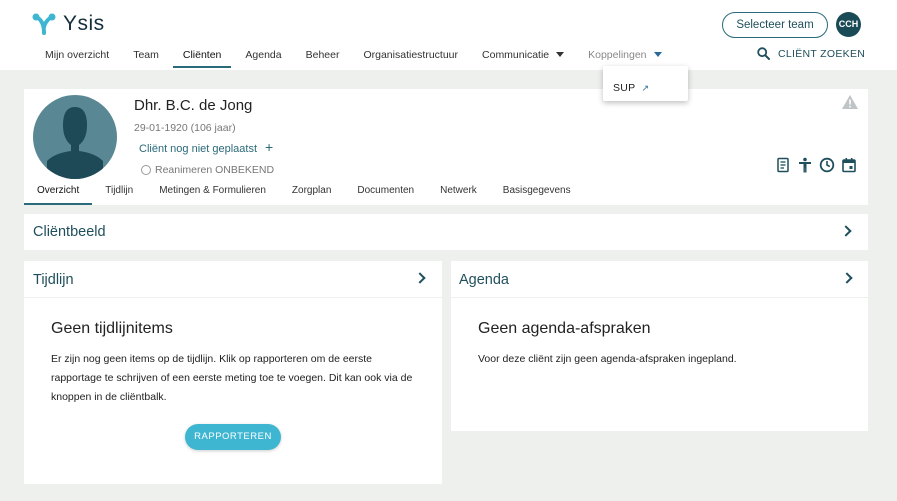 This screenshot has height=501, width=897. What do you see at coordinates (44, 24) in the screenshot?
I see `ysis-logo-icon` at bounding box center [44, 24].